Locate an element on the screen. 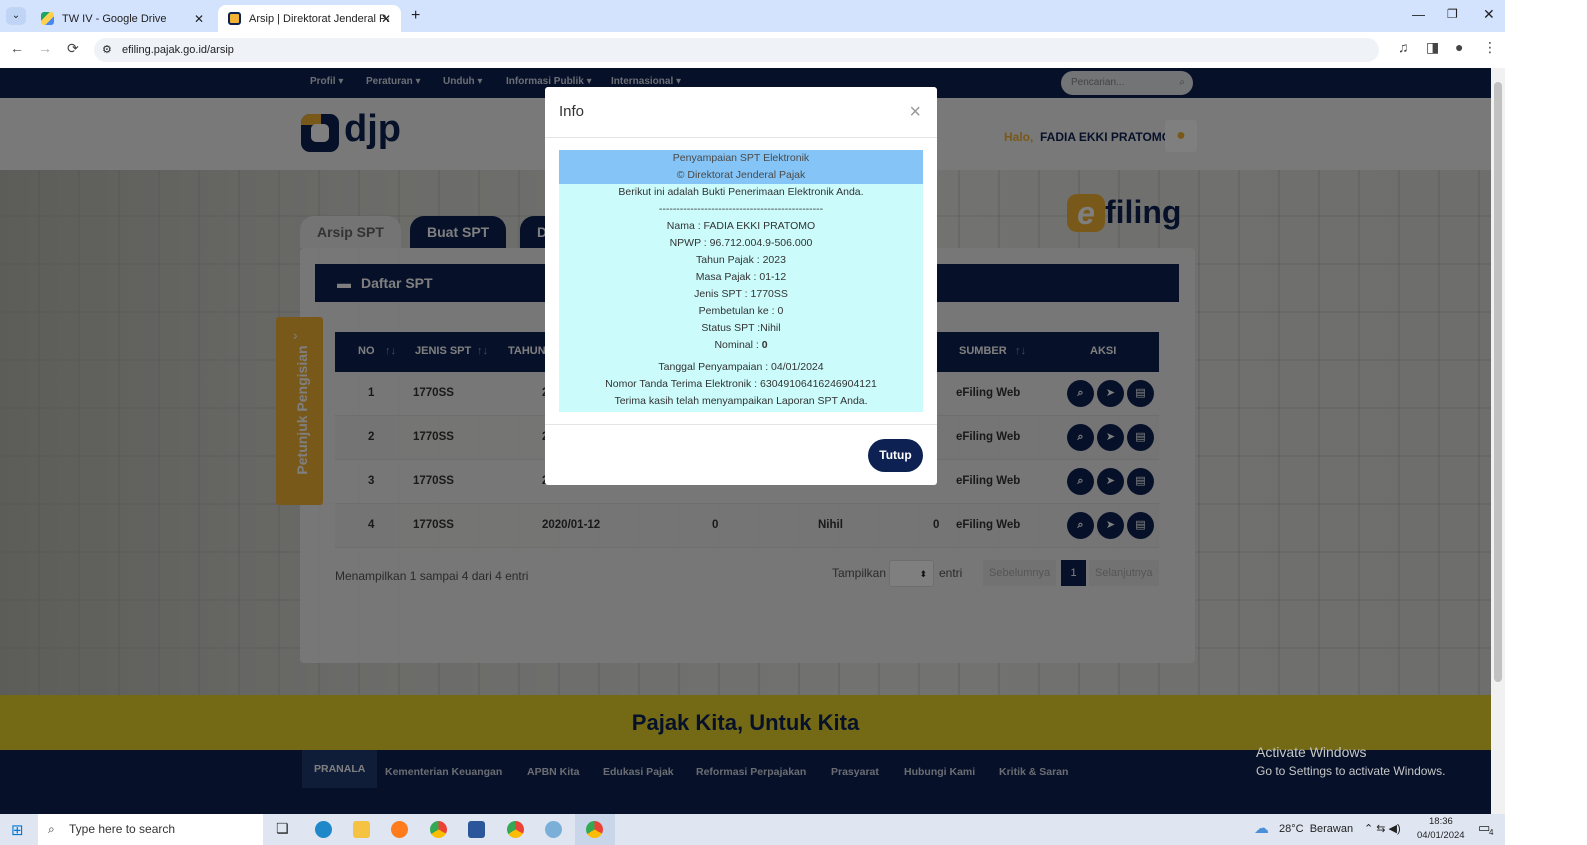  media-icon: ♫ is located at coordinates (1403, 47).